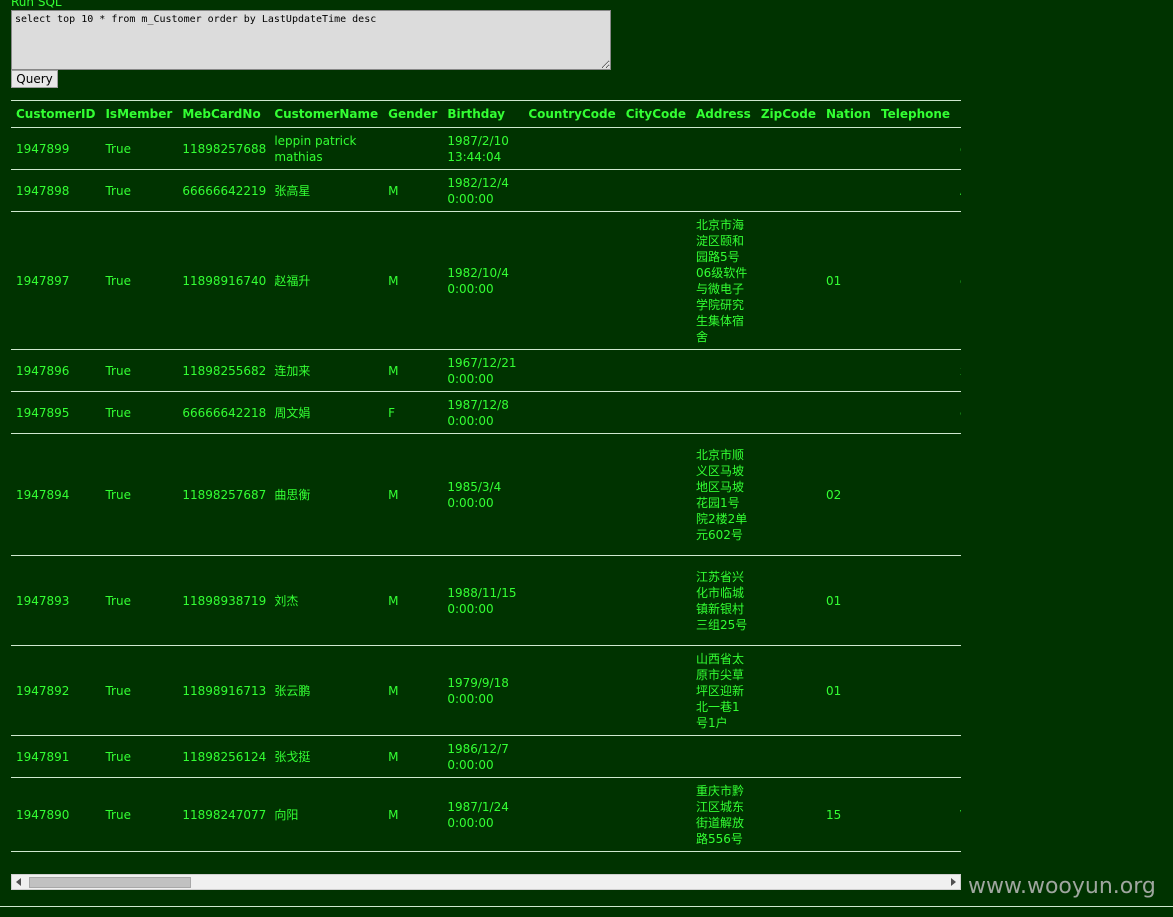 The image size is (1173, 917). What do you see at coordinates (36, 4) in the screenshot?
I see `run-sql-label: Run SQL` at bounding box center [36, 4].